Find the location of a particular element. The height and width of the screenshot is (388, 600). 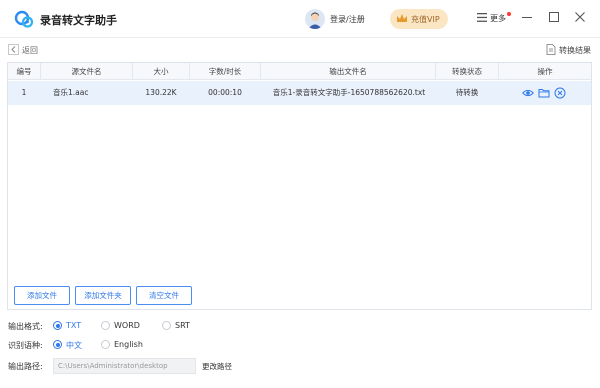

login-link: 登录/注册 is located at coordinates (347, 19).